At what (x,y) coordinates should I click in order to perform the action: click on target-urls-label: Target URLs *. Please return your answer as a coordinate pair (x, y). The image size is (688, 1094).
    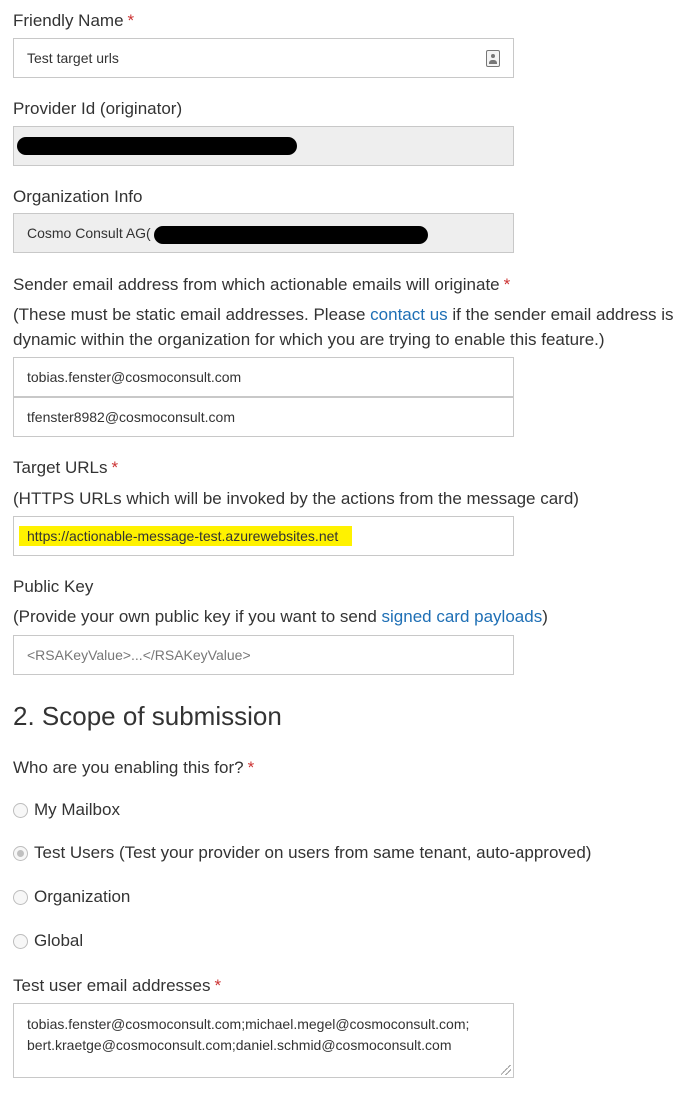
    Looking at the image, I should click on (66, 467).